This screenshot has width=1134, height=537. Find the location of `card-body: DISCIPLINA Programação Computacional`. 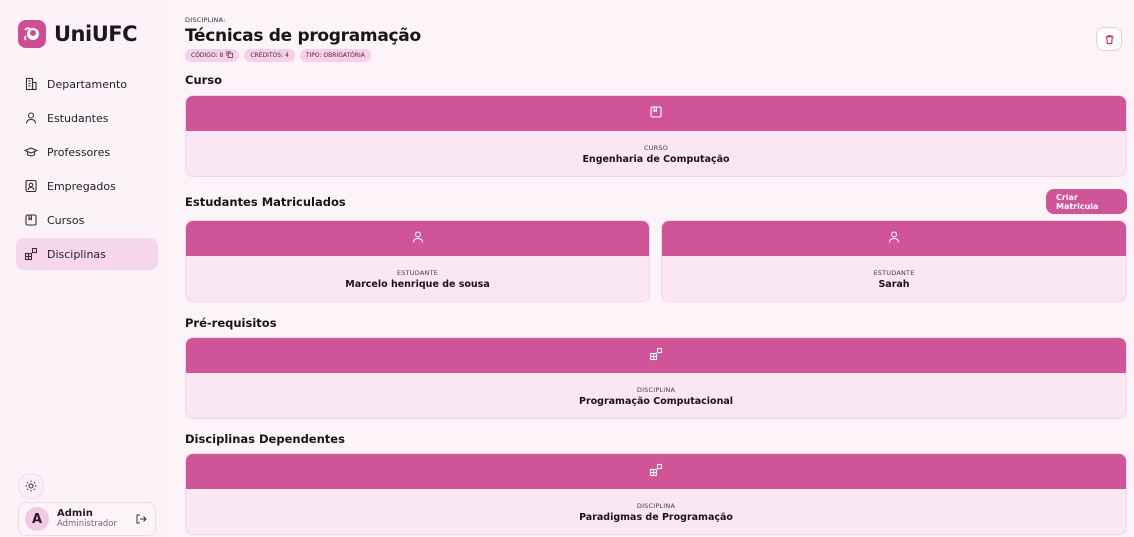

card-body: DISCIPLINA Programação Computacional is located at coordinates (656, 395).